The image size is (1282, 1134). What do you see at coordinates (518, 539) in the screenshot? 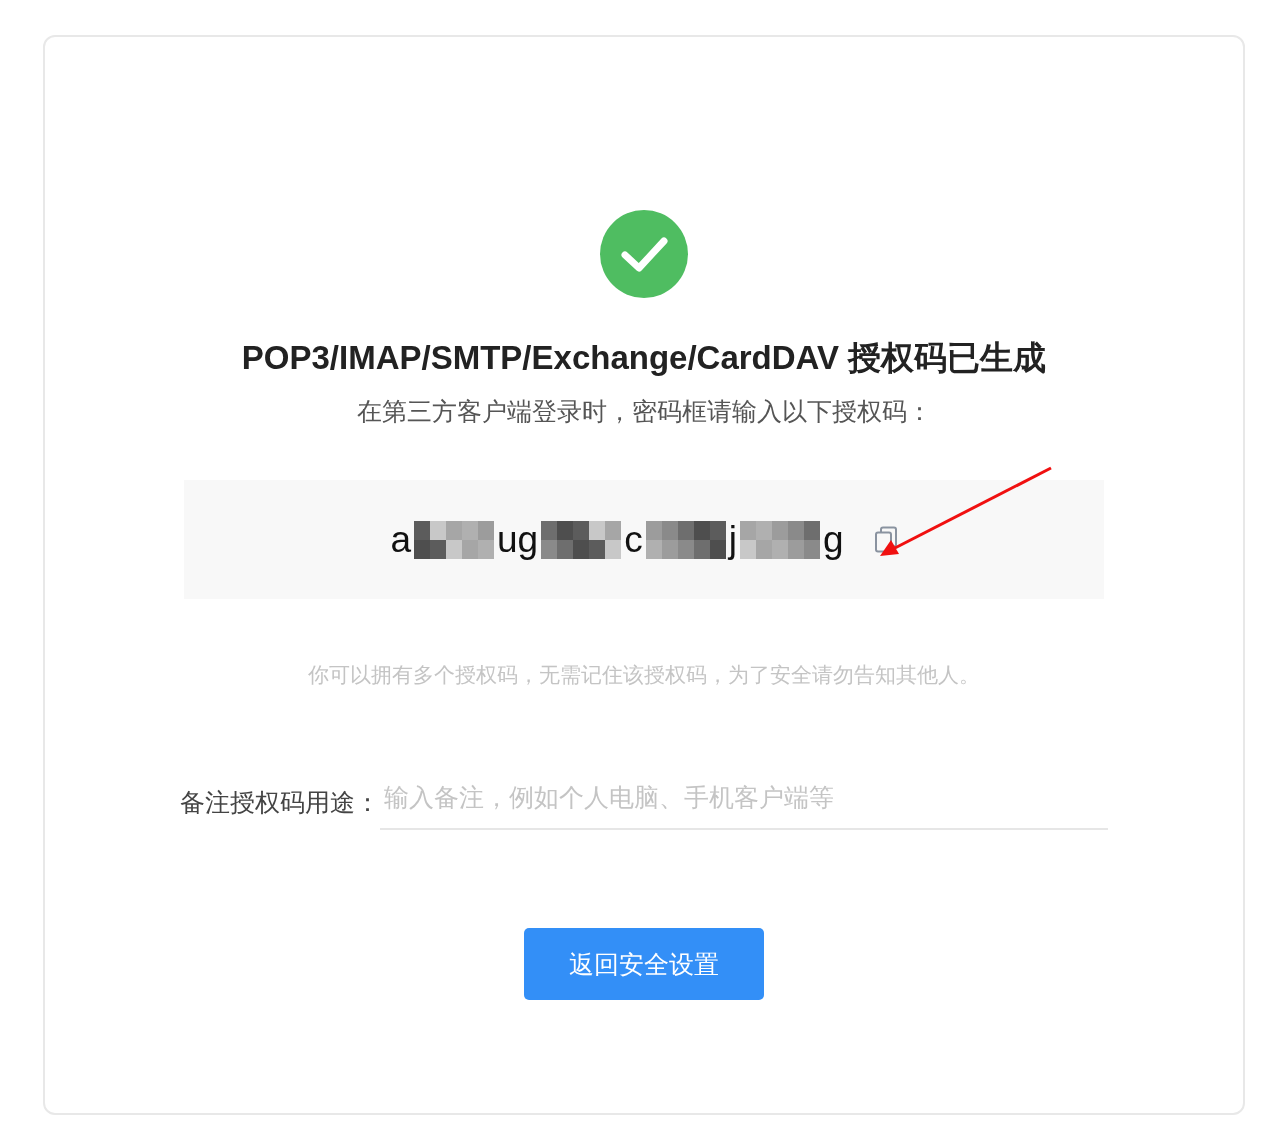
I see `code-text: ug` at bounding box center [518, 539].